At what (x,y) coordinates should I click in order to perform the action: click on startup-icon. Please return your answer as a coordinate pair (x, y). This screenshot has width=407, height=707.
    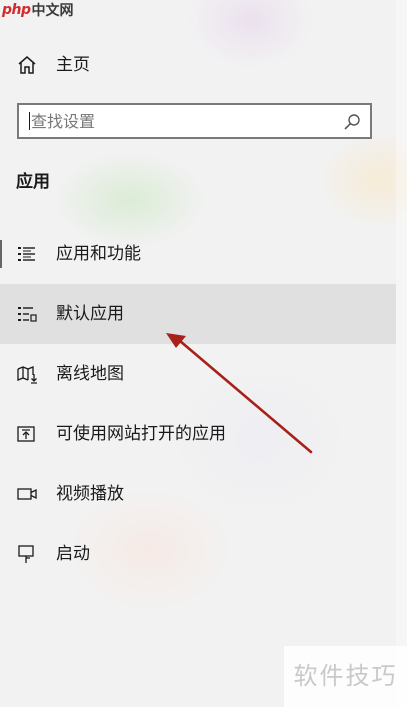
    Looking at the image, I should click on (27, 554).